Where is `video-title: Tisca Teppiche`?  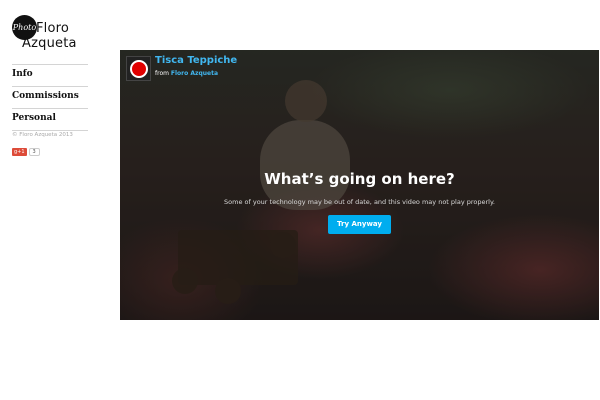 video-title: Tisca Teppiche is located at coordinates (196, 60).